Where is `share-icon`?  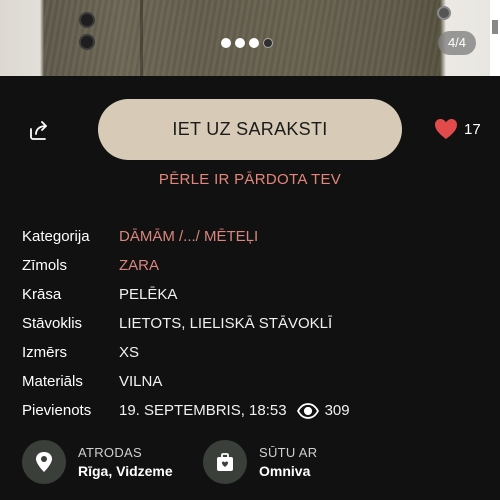 share-icon is located at coordinates (38, 130).